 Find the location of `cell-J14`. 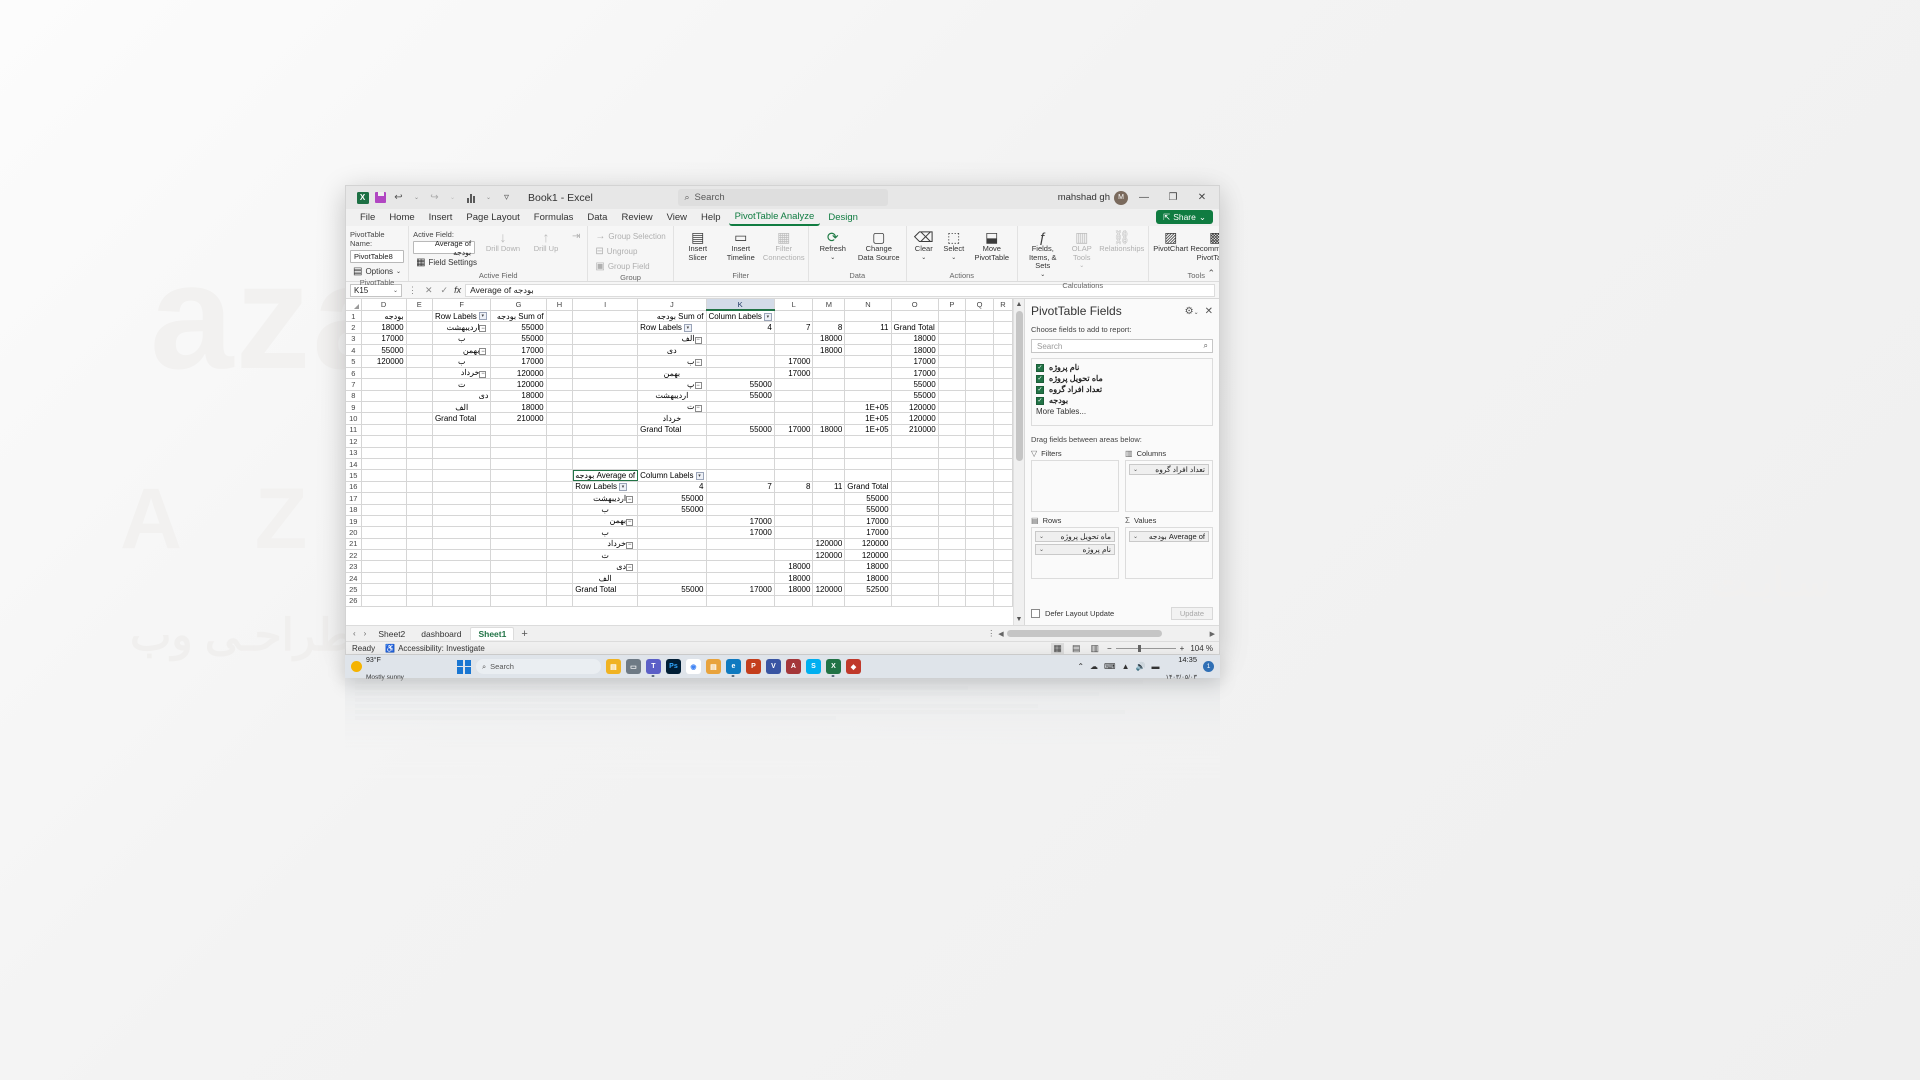

cell-J14 is located at coordinates (672, 464).